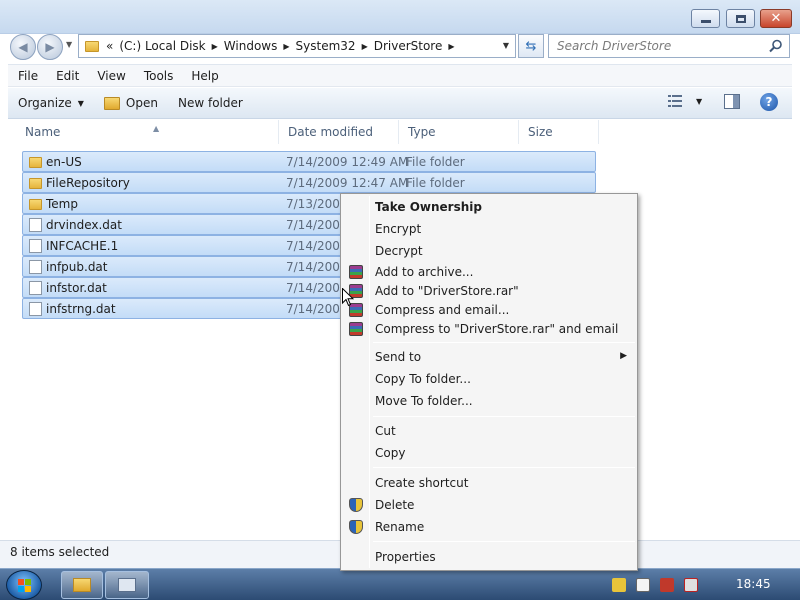 The image size is (800, 600). Describe the element at coordinates (162, 46) in the screenshot. I see `breadcrumb-local-disk: (C:) Local Disk` at that location.